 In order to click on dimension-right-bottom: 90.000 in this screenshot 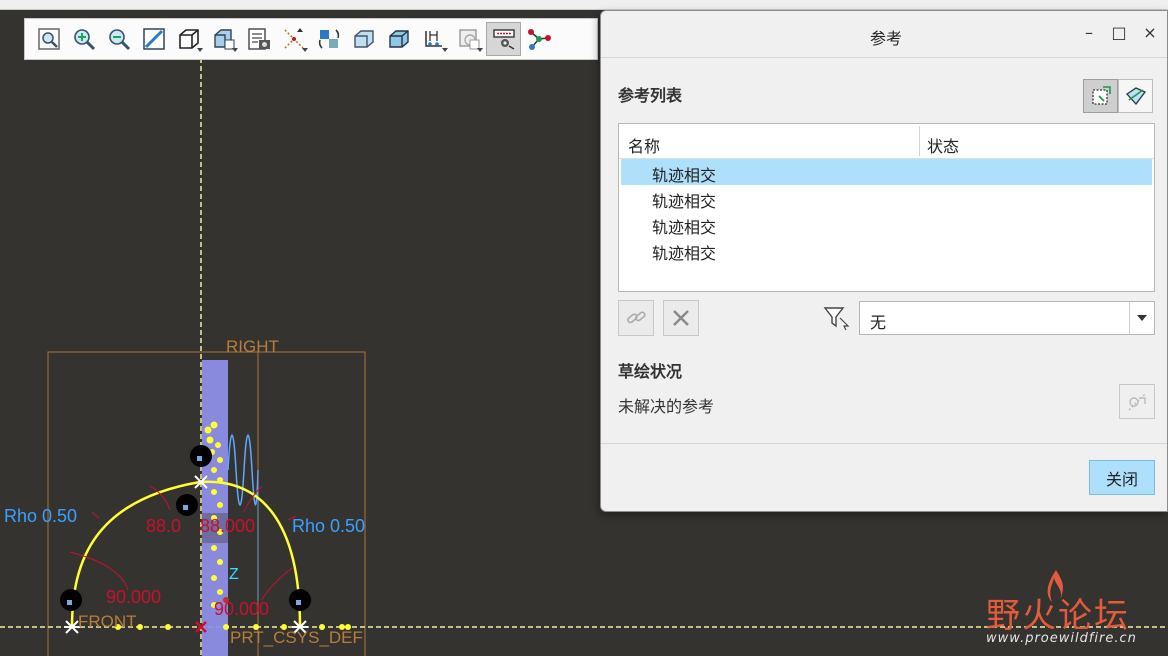, I will do `click(241, 609)`.